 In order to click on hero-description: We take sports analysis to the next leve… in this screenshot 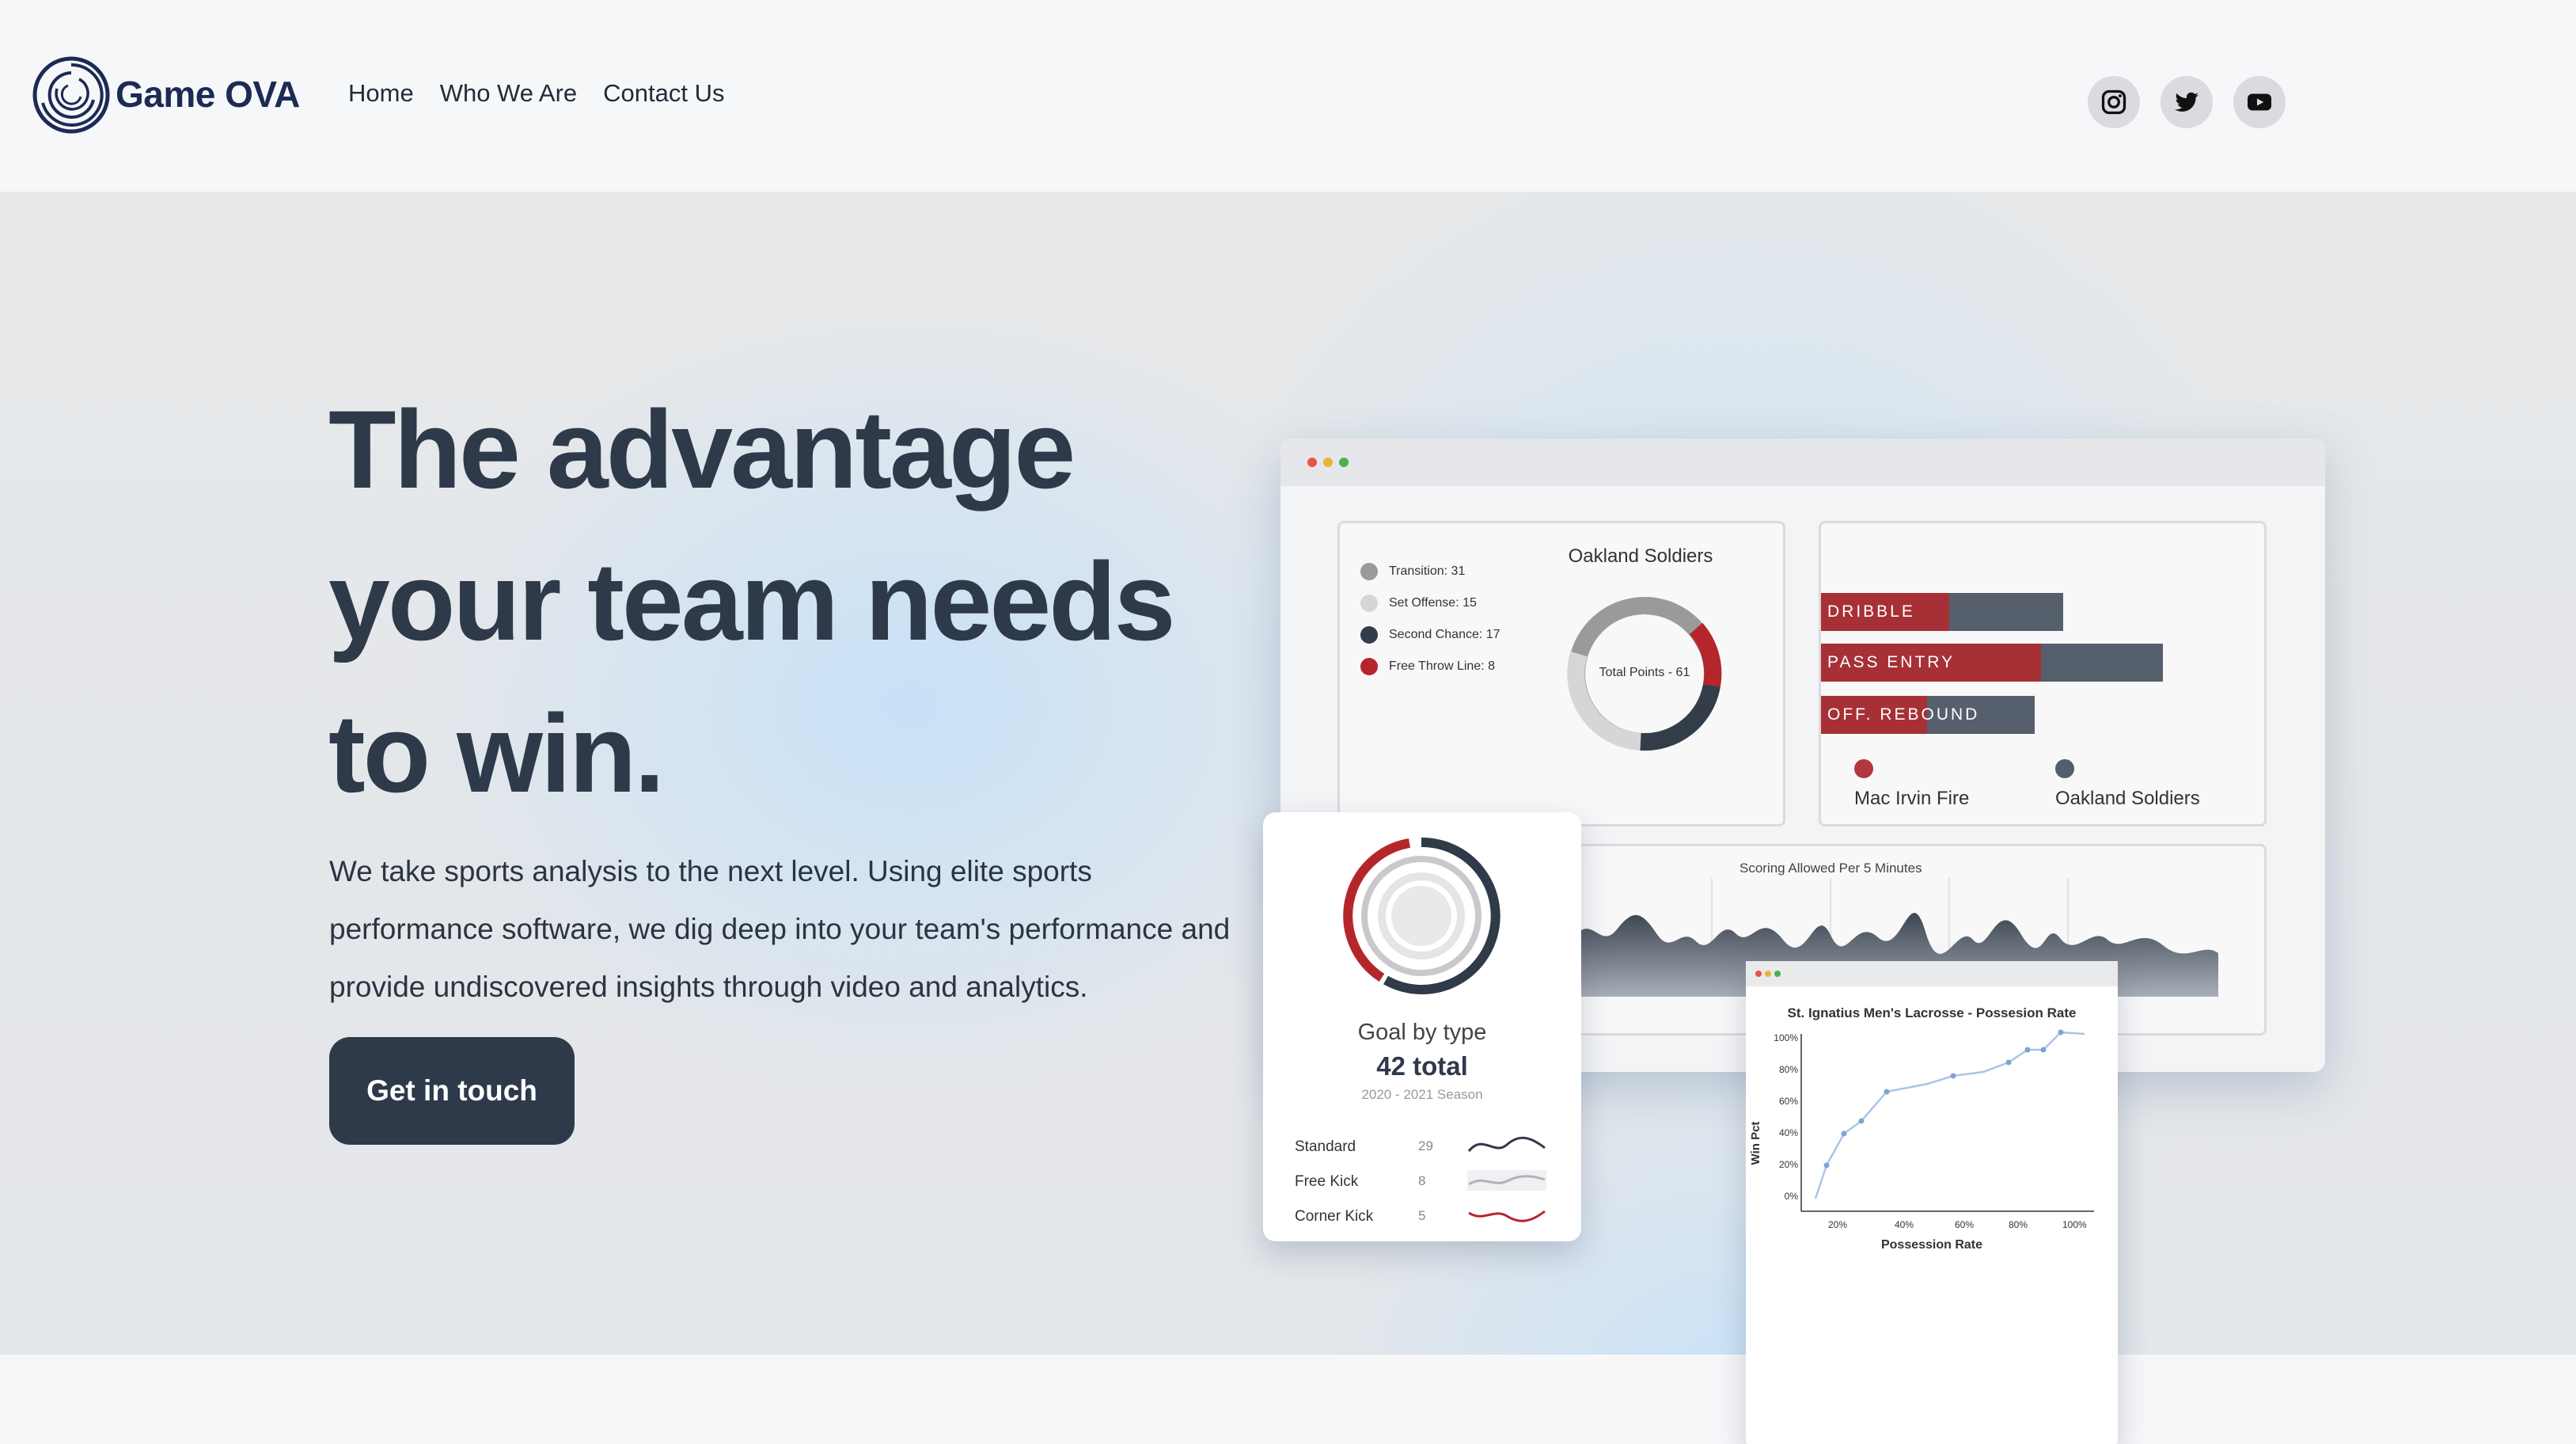, I will do `click(780, 929)`.